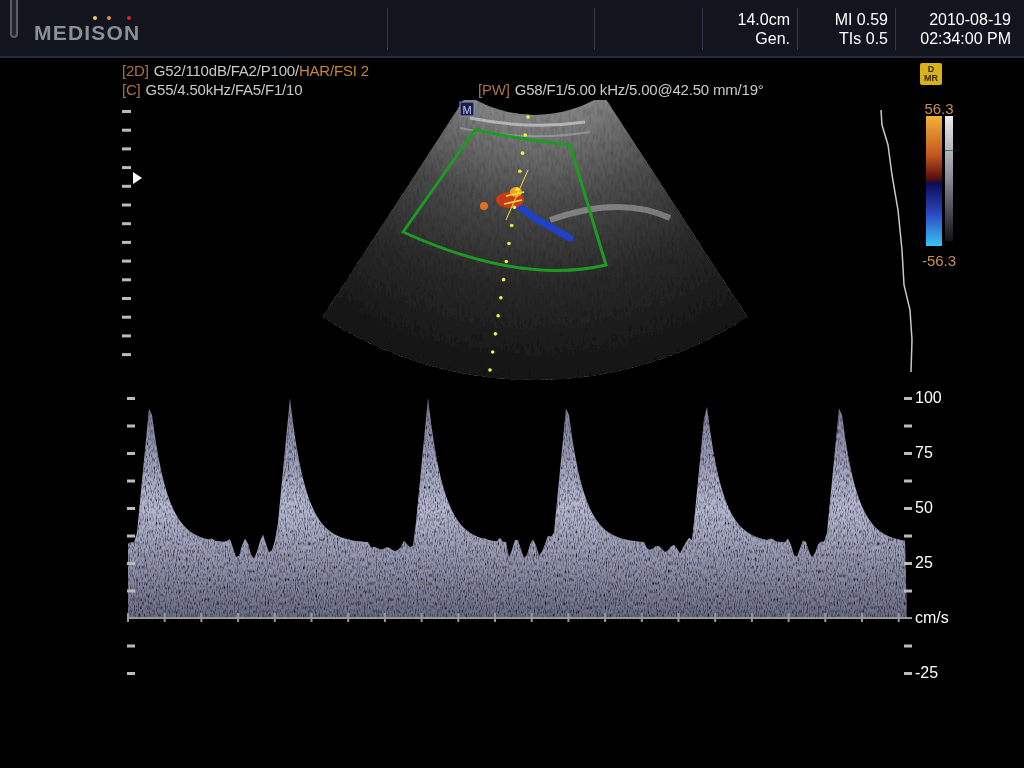 The width and height of the screenshot is (1024, 768). I want to click on status-text: 2010-08-19, so click(970, 19).